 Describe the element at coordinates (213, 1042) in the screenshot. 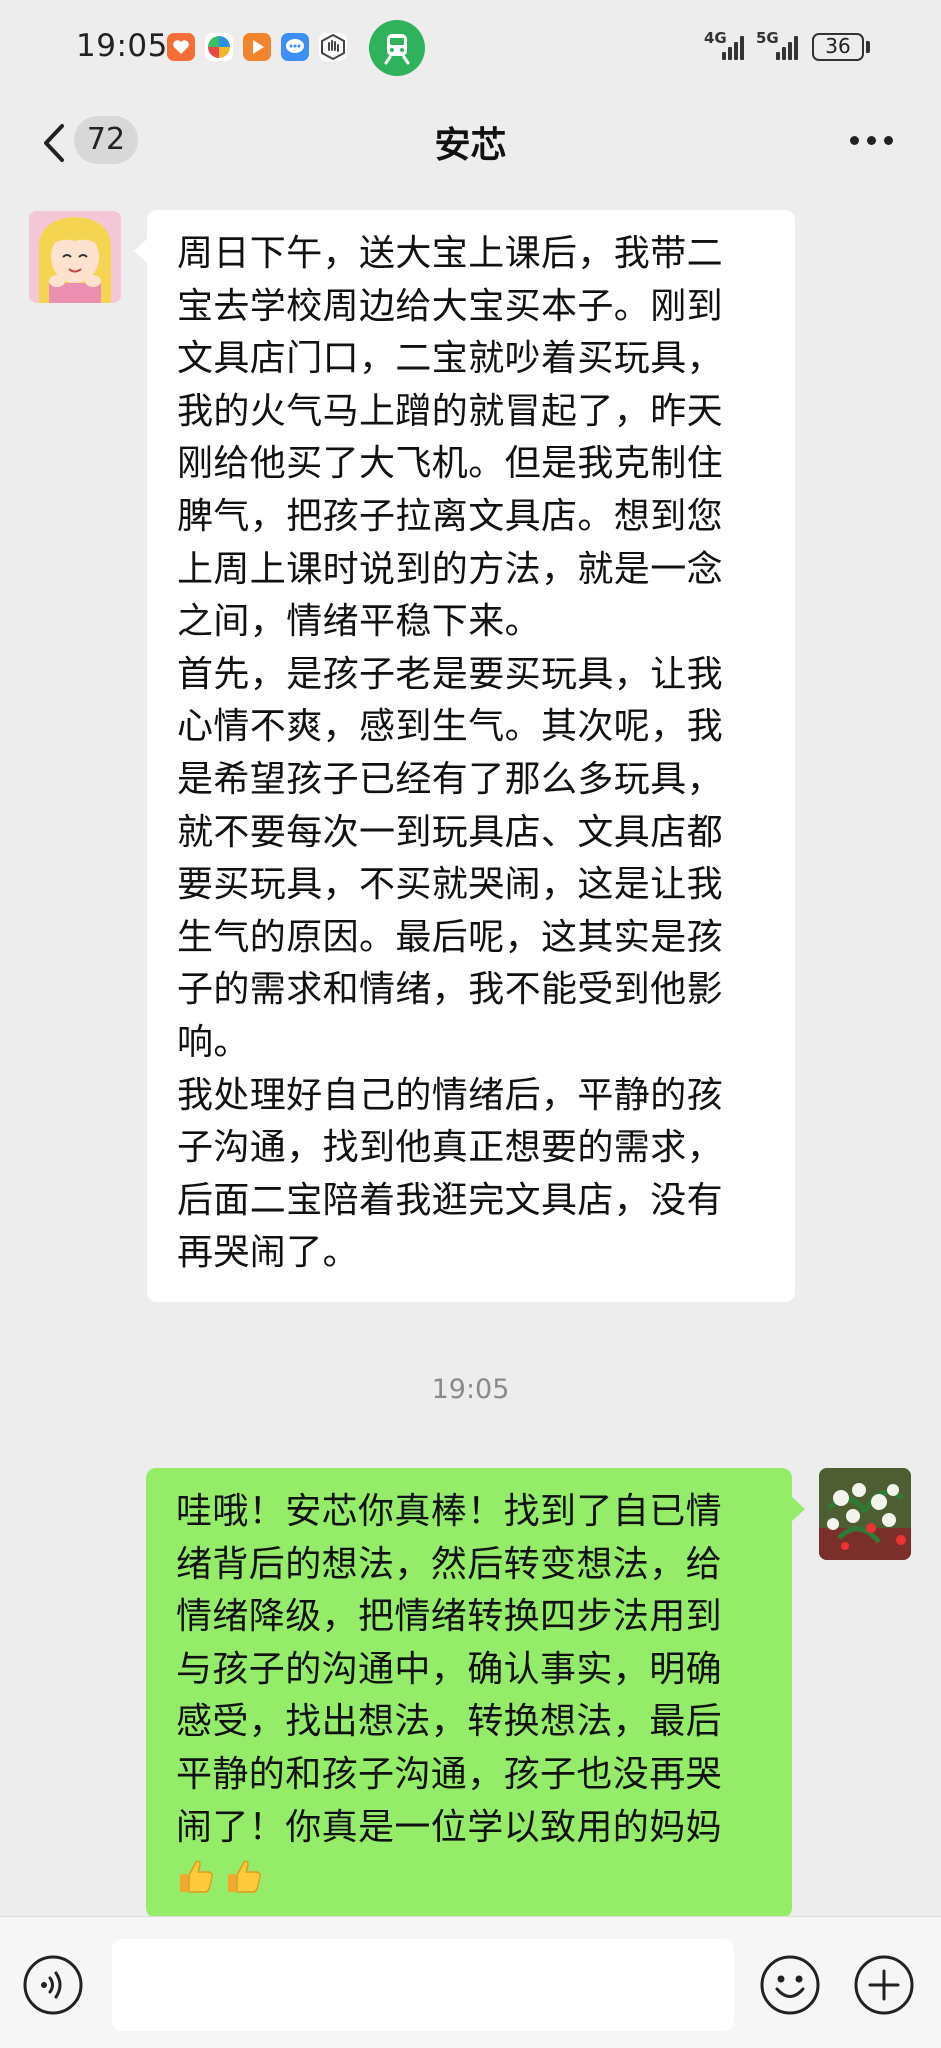

I see `message-line: 响。` at that location.